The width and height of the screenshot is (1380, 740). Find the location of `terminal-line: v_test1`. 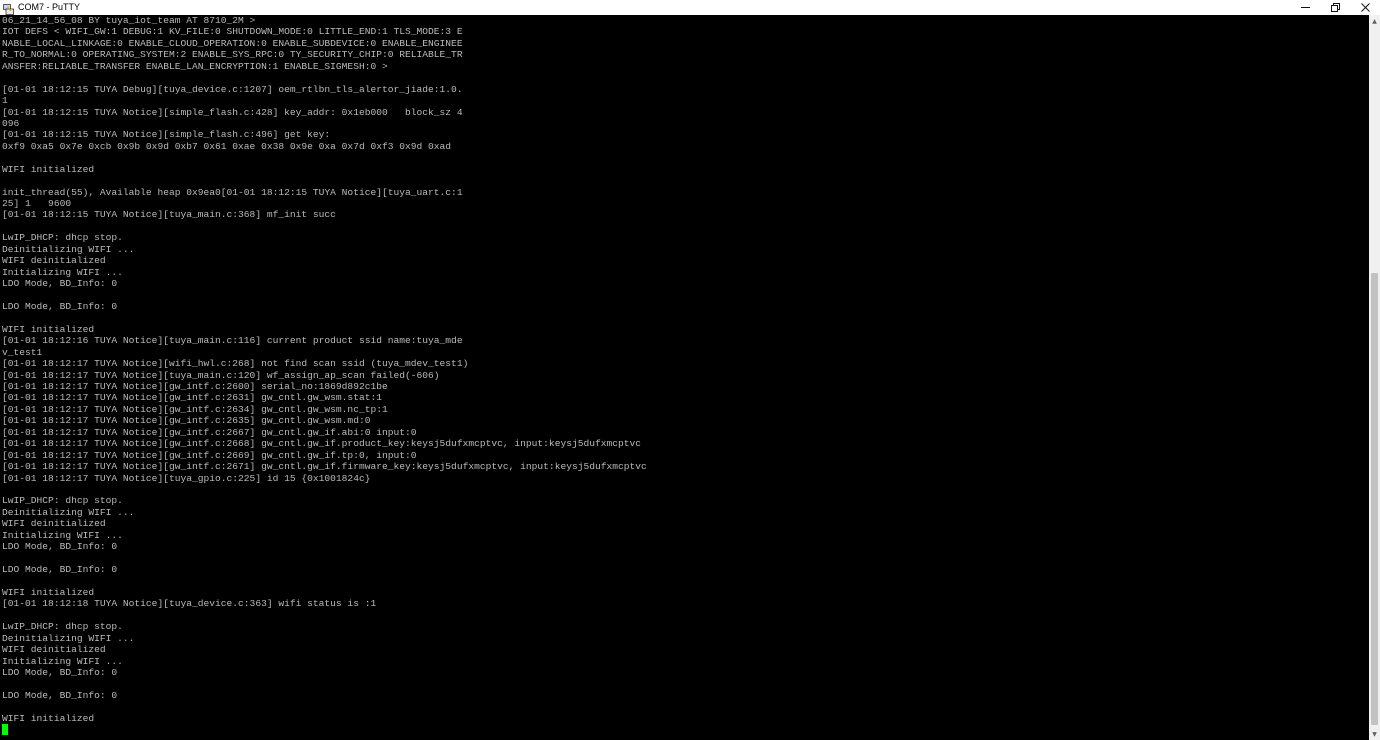

terminal-line: v_test1 is located at coordinates (22, 352).